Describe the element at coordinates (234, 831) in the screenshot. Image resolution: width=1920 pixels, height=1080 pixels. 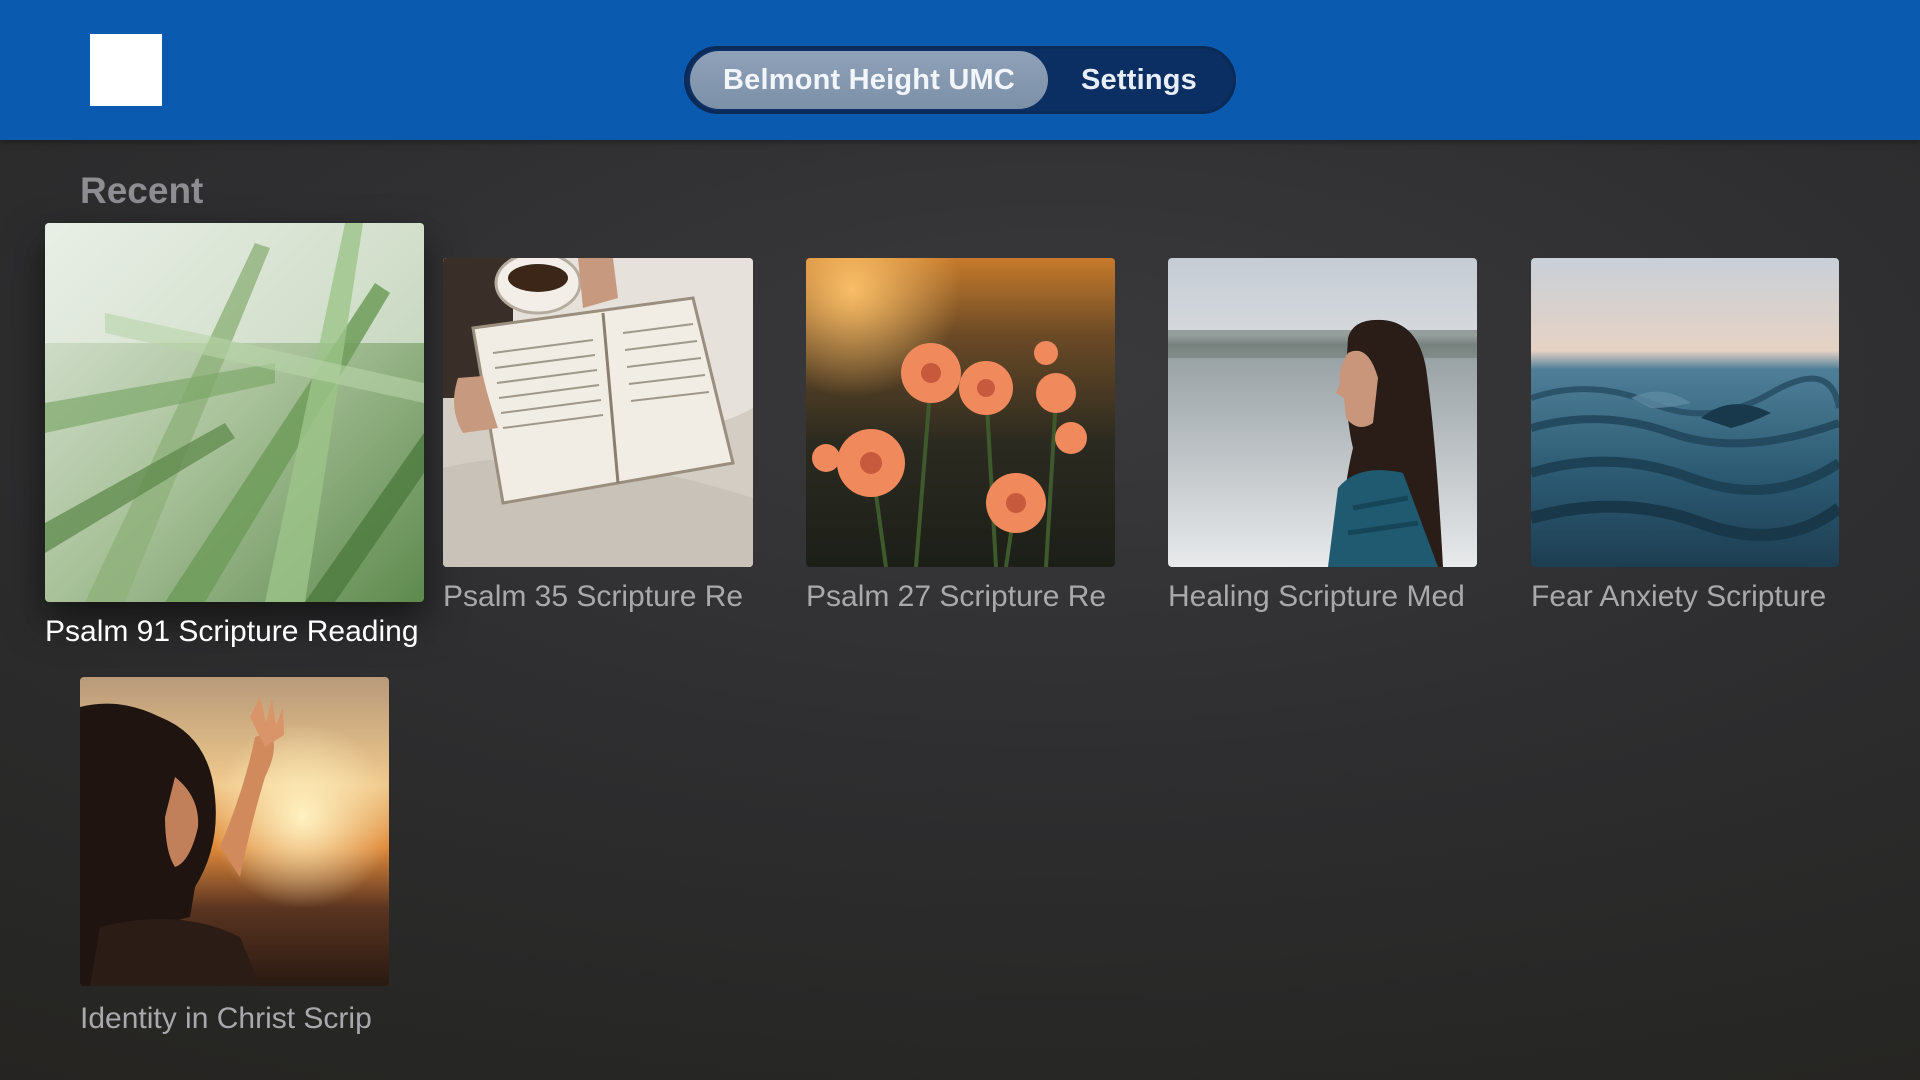
I see `thumbnail-woman-sunset-raised-hand` at that location.